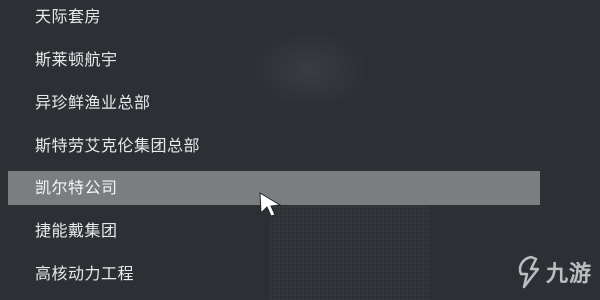  What do you see at coordinates (274, 274) in the screenshot?
I see `list-item-nuclear-engineering: 高核动力工程` at bounding box center [274, 274].